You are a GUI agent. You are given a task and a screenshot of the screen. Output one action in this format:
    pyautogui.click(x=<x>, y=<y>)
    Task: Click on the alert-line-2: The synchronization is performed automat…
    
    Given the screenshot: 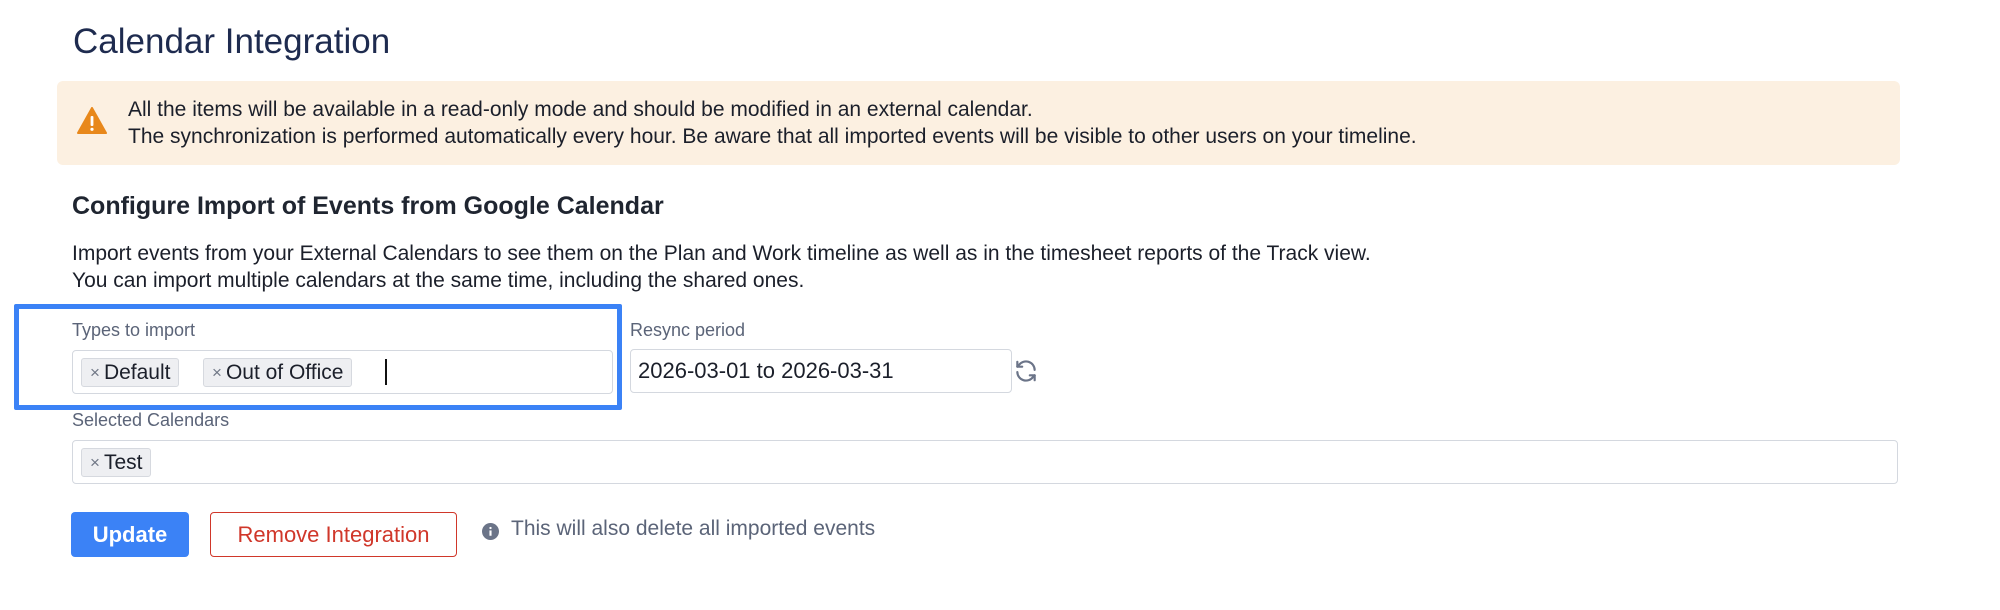 What is the action you would take?
    pyautogui.click(x=772, y=136)
    